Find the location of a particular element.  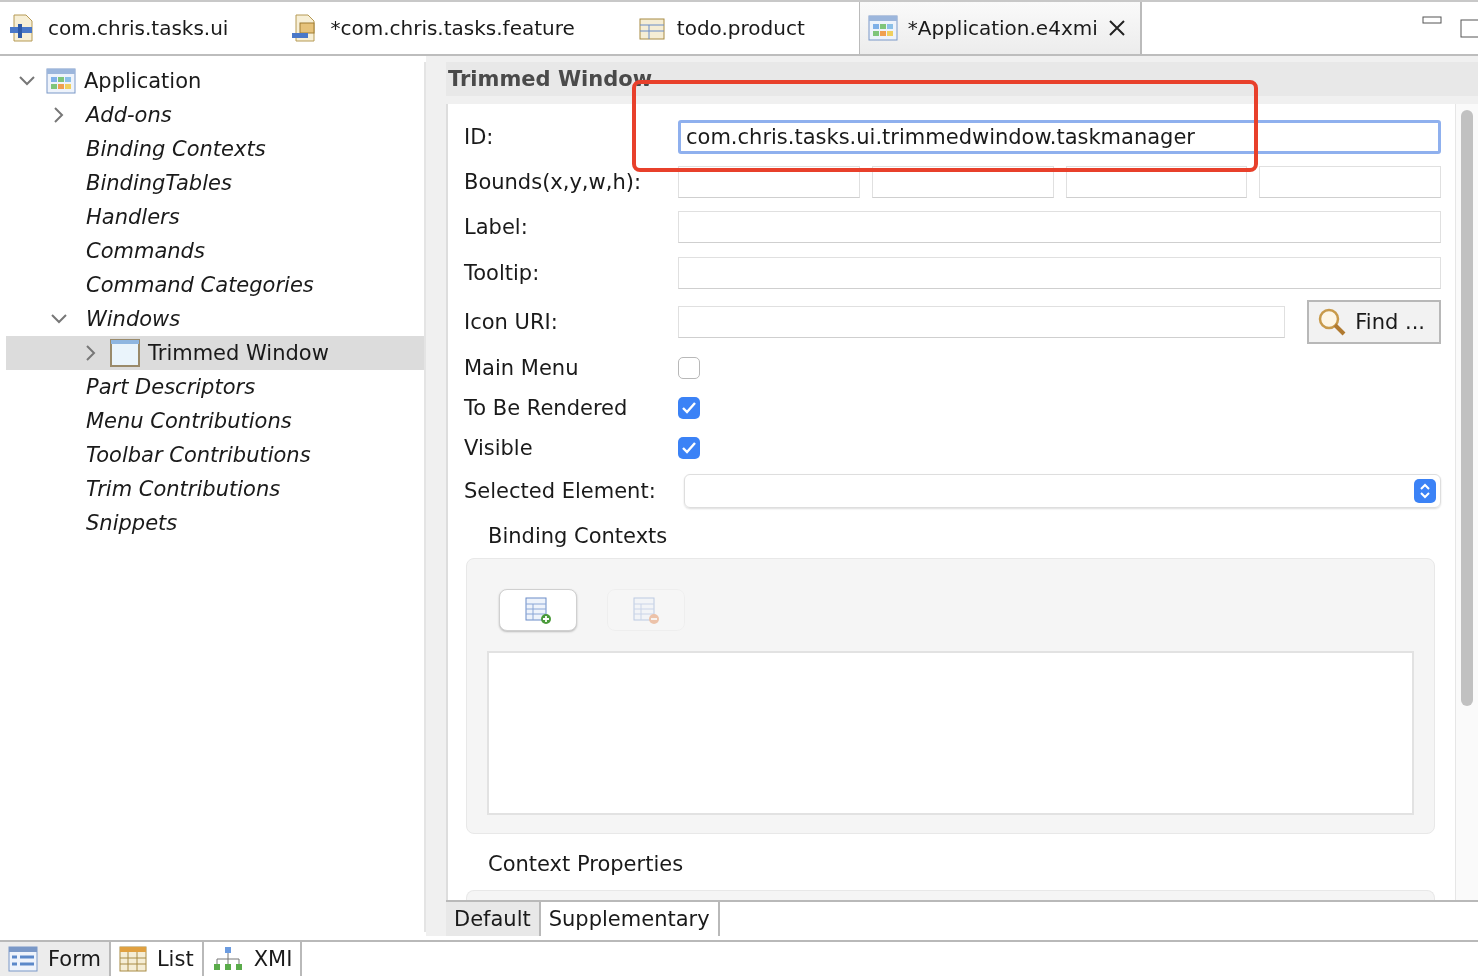

tree-item: Trim Contributions is located at coordinates (215, 489).